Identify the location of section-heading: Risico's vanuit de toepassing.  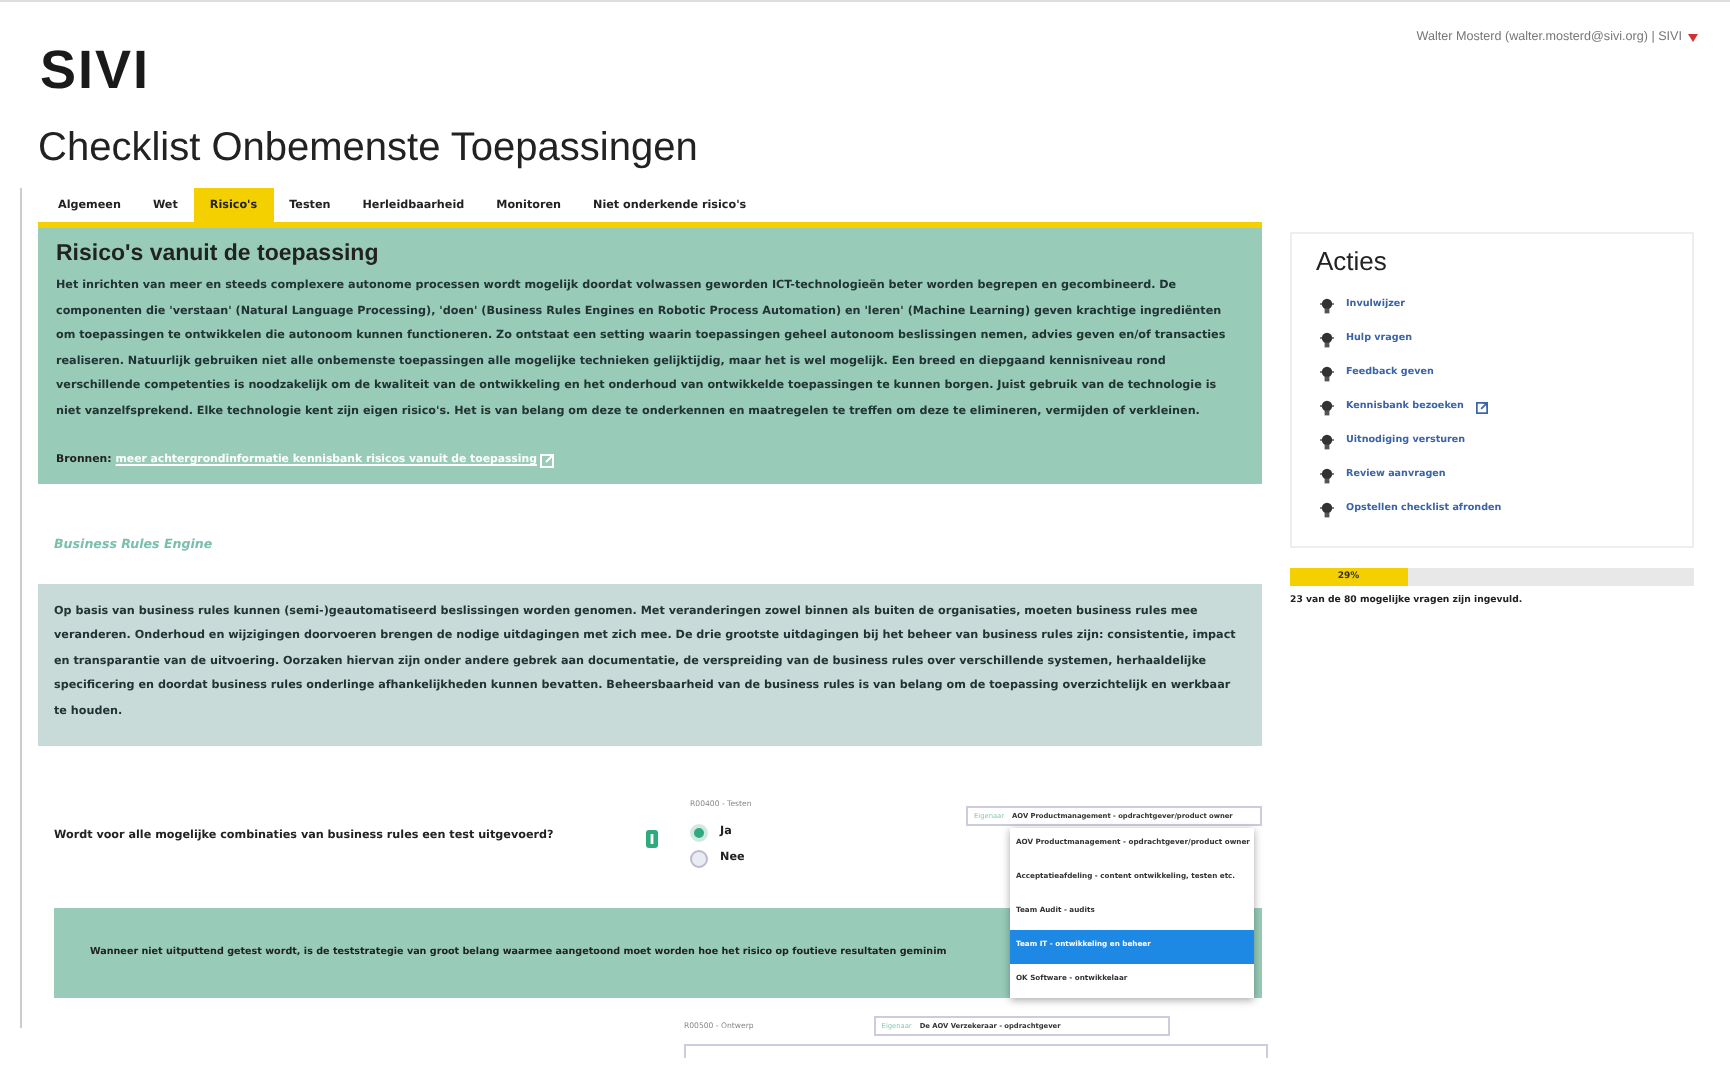
(218, 254).